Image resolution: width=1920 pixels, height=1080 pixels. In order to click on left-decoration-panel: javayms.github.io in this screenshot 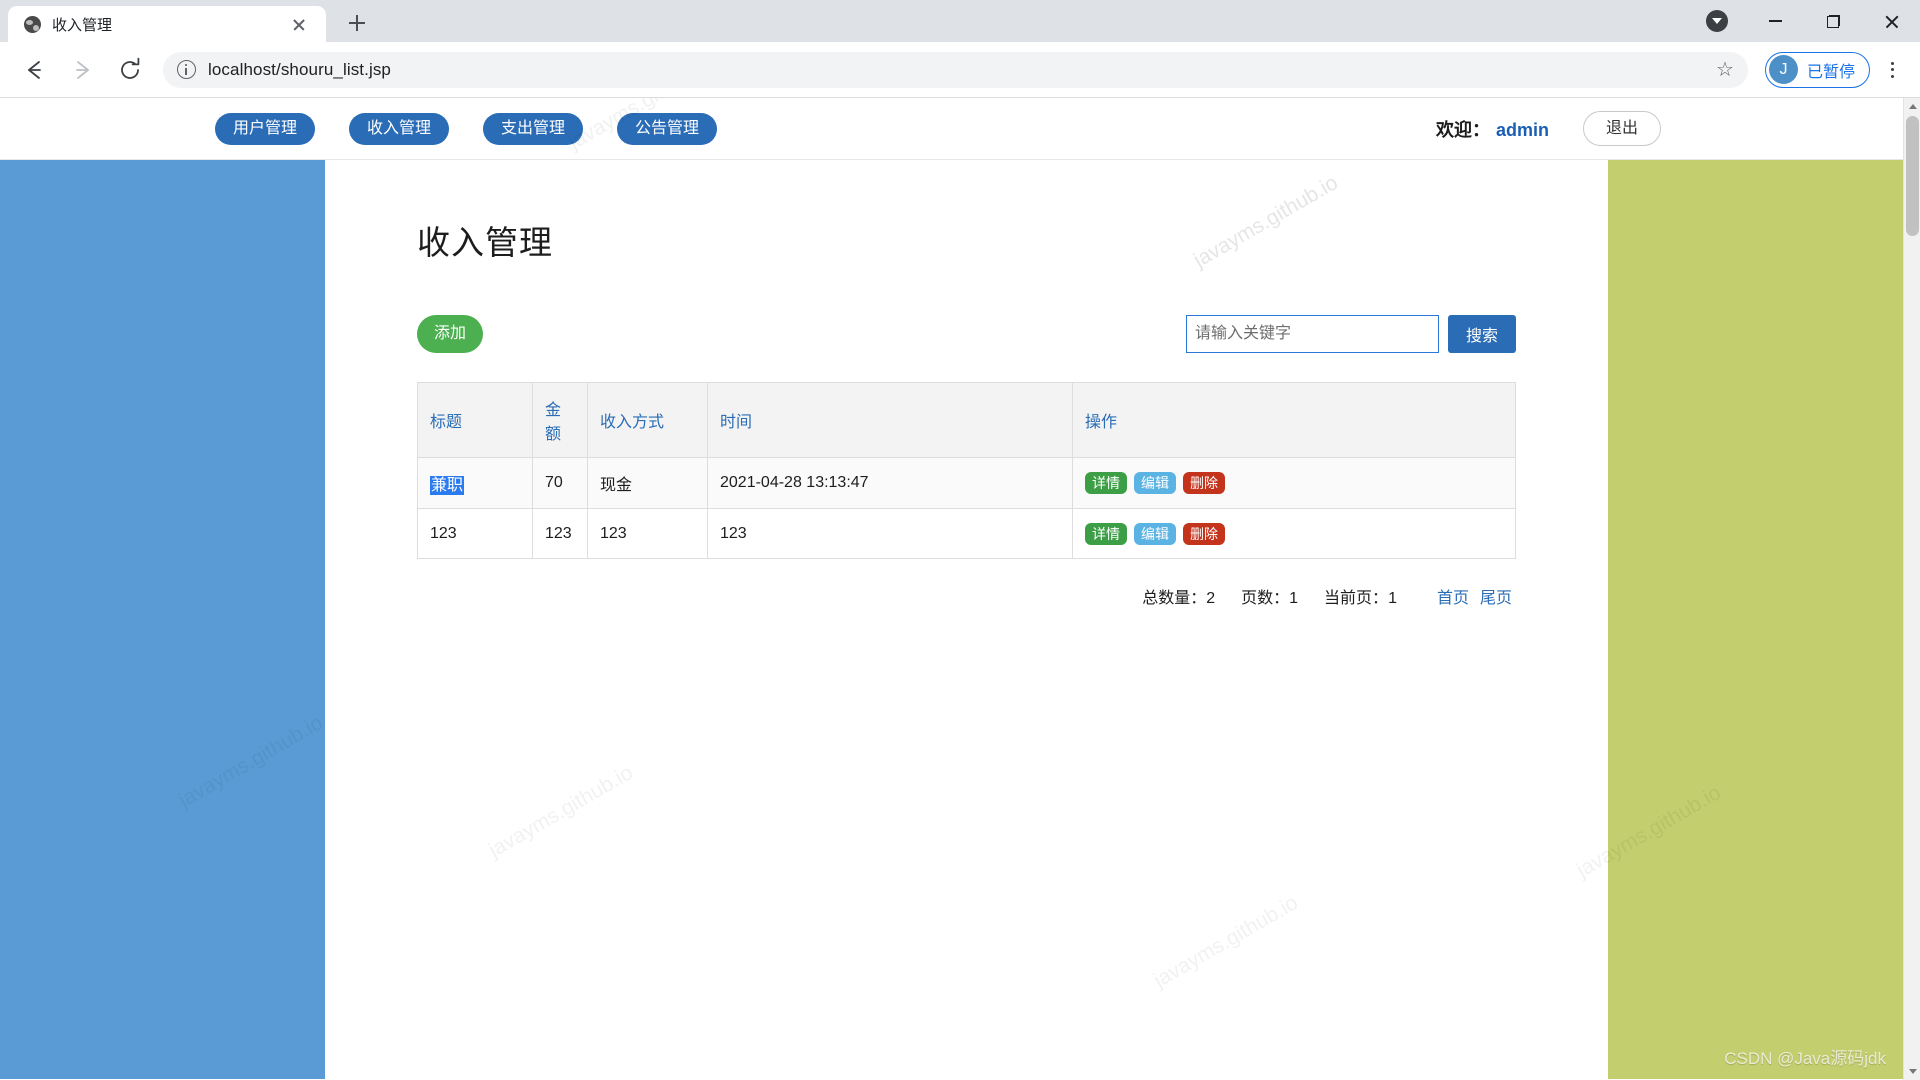, I will do `click(163, 619)`.